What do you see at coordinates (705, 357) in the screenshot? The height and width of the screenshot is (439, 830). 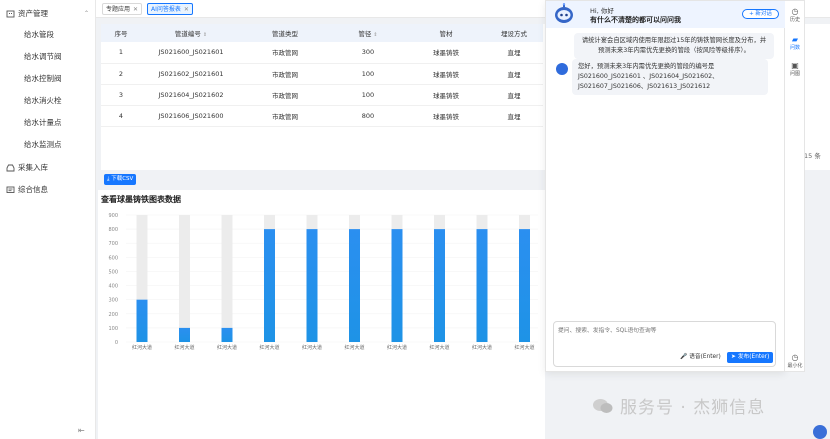 I see `voice-label: 语音(Enter)` at bounding box center [705, 357].